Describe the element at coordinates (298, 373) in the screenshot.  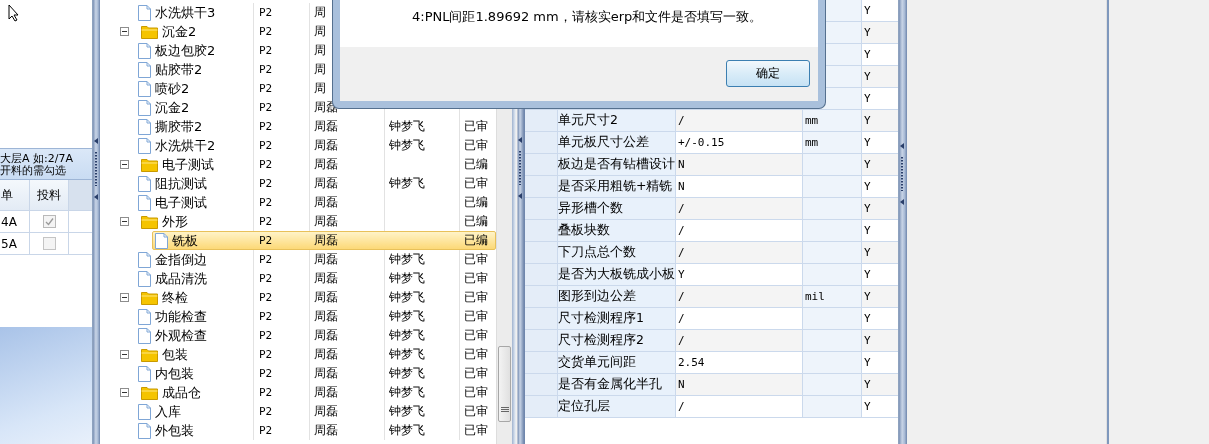
I see `tree-row: 内包装 P2 周磊 钟梦飞 已审` at that location.